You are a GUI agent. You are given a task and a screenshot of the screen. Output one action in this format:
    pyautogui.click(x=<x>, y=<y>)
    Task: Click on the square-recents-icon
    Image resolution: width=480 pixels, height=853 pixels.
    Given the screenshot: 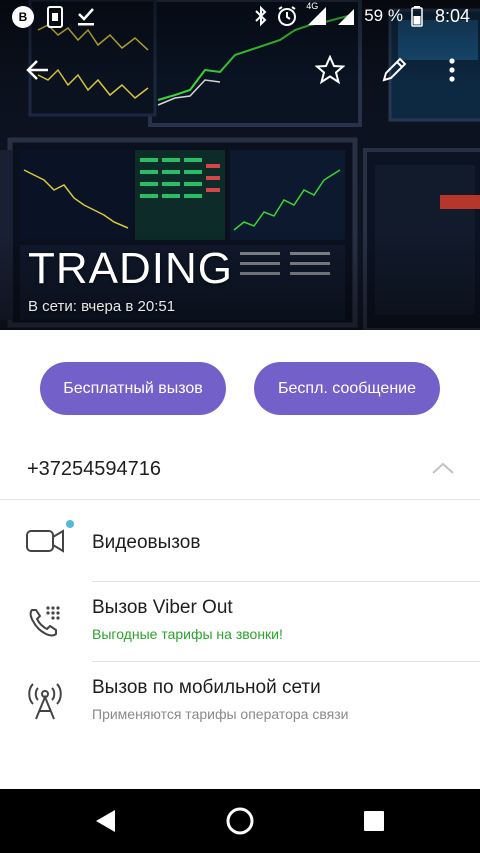 What is the action you would take?
    pyautogui.click(x=374, y=821)
    